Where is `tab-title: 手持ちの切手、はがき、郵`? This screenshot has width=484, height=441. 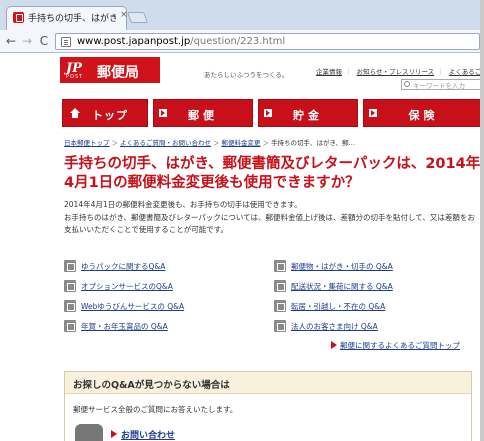 tab-title: 手持ちの切手、はがき、郵 is located at coordinates (72, 19).